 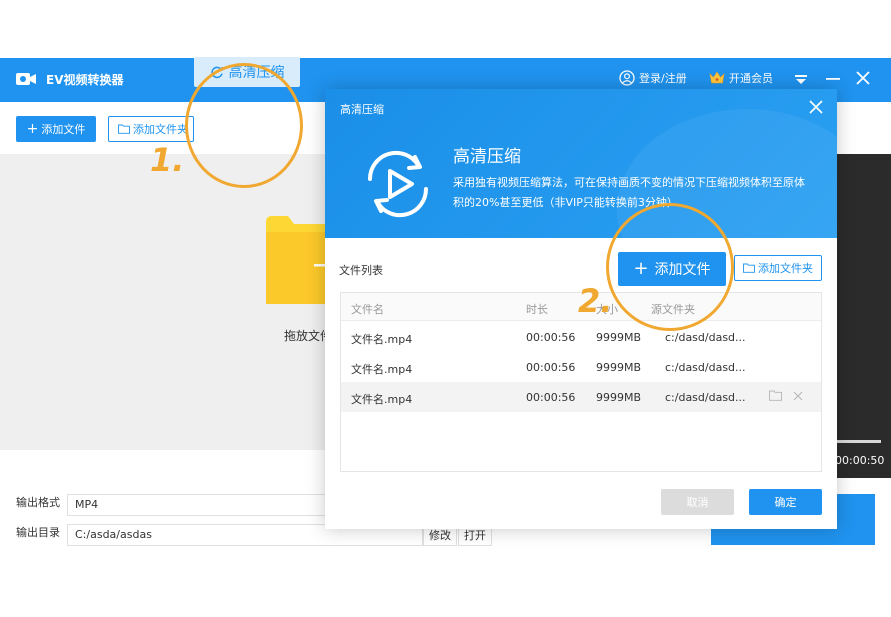 I want to click on add-folder-label: 添加文件夹, so click(x=160, y=129).